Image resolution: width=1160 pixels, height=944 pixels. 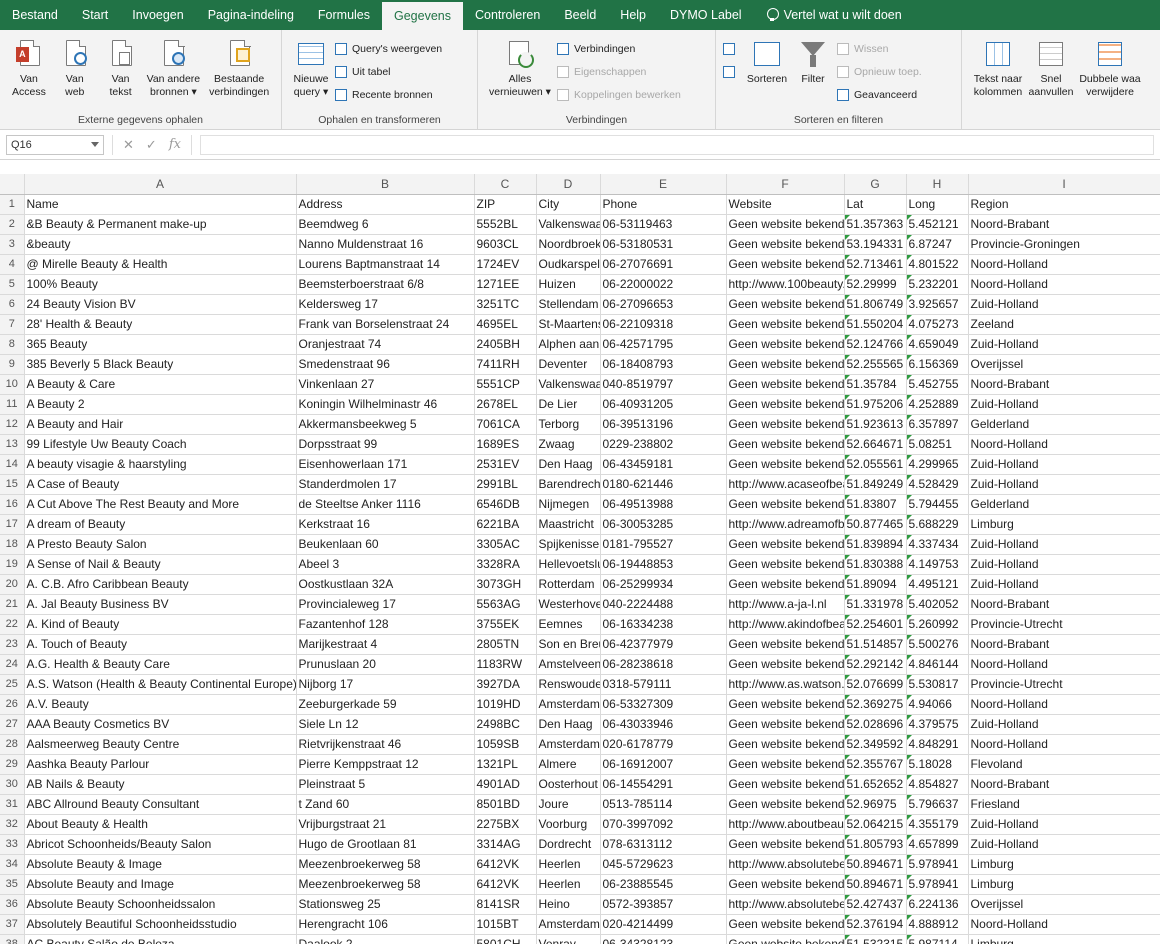 I want to click on table-cell: Kerkstraat 16, so click(x=385, y=524).